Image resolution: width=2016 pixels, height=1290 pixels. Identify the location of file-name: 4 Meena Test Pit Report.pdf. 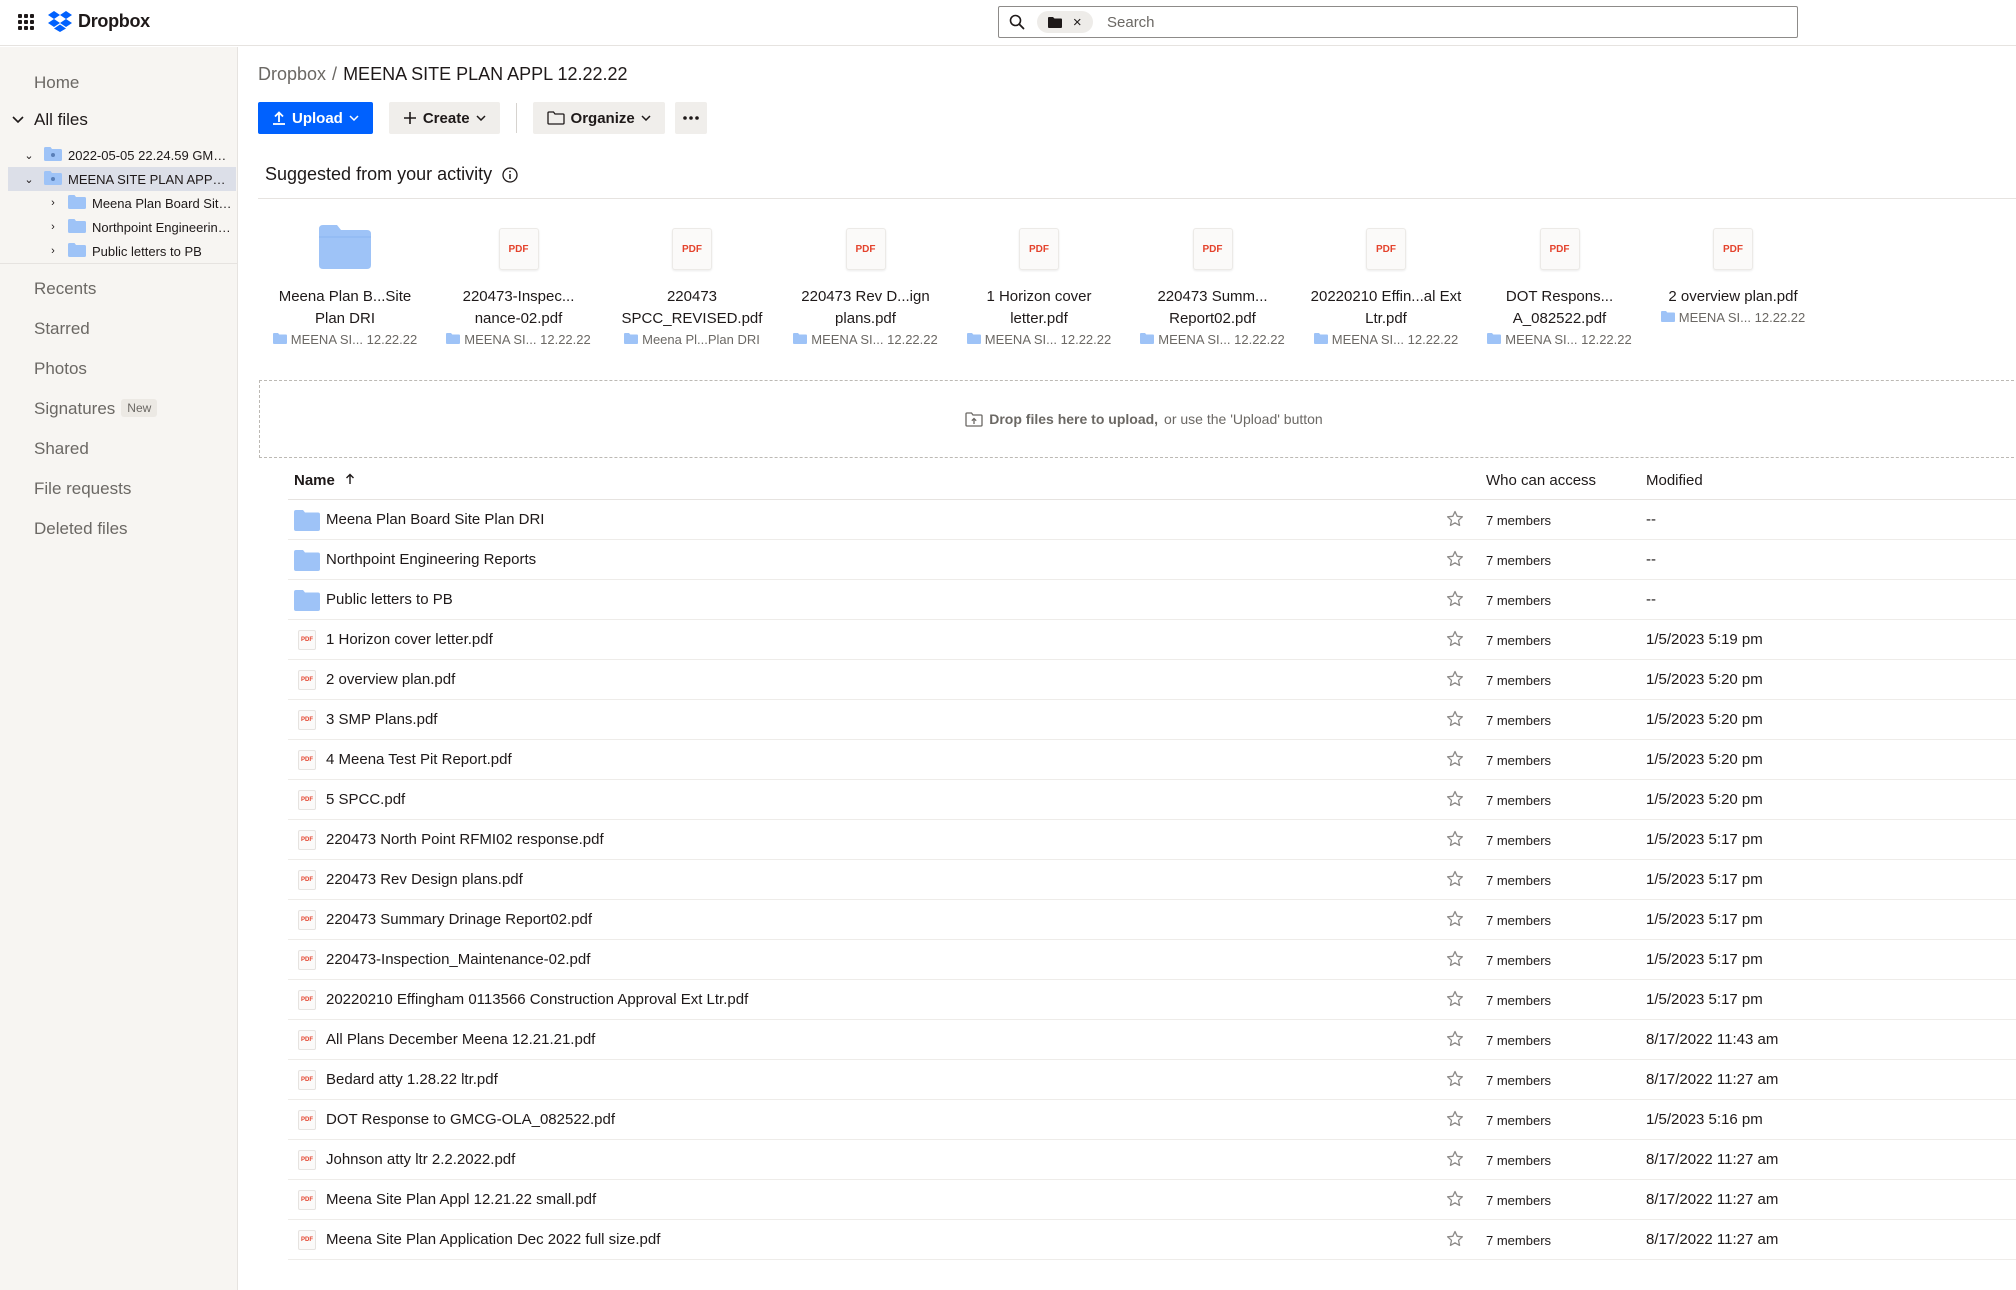
(419, 759).